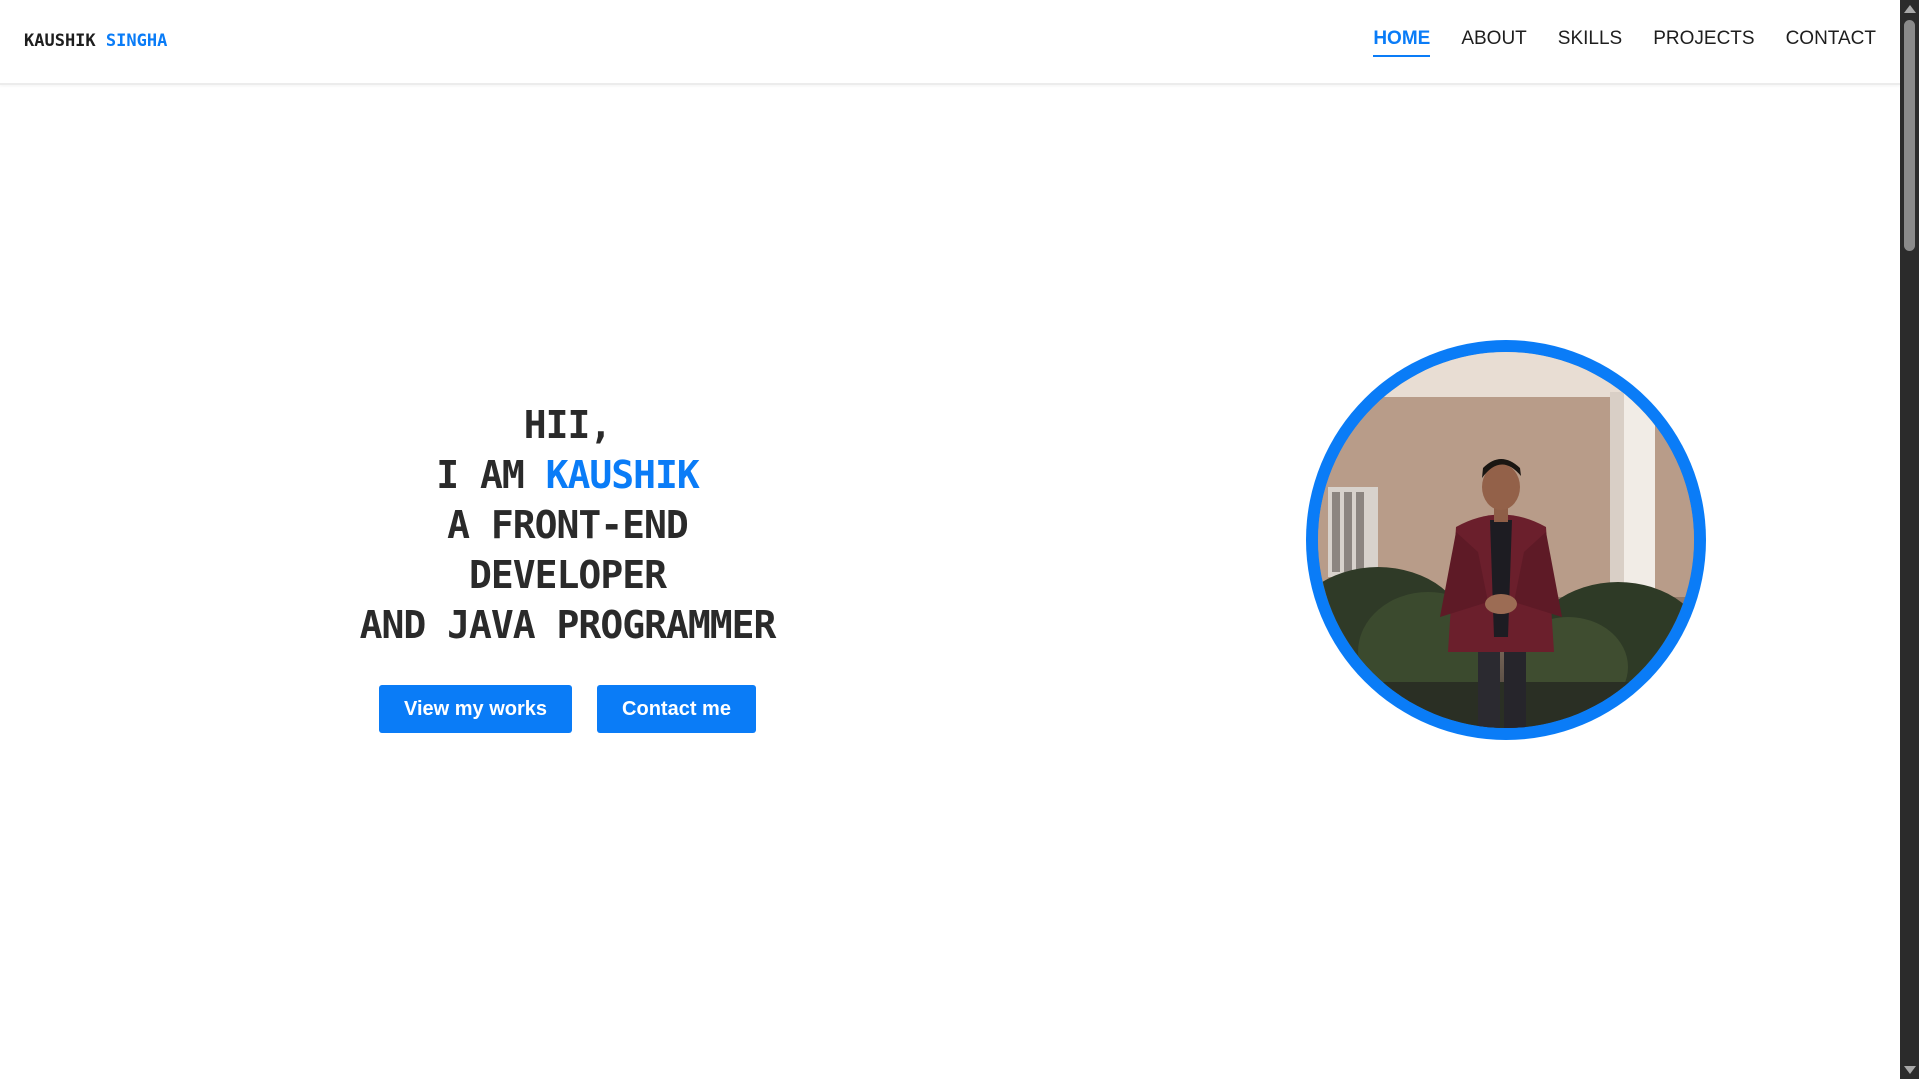 The width and height of the screenshot is (1919, 1079). What do you see at coordinates (1493, 42) in the screenshot?
I see `nav-about: ABOUT` at bounding box center [1493, 42].